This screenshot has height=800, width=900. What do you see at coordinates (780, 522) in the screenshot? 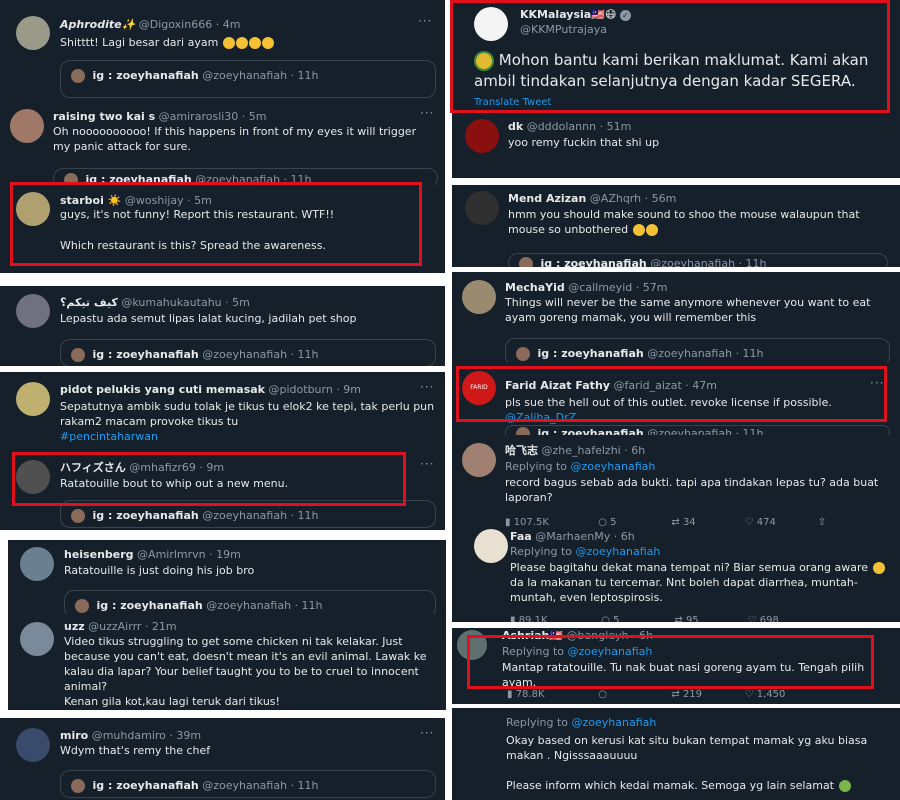
I see `like-count: ♡ 474` at bounding box center [780, 522].